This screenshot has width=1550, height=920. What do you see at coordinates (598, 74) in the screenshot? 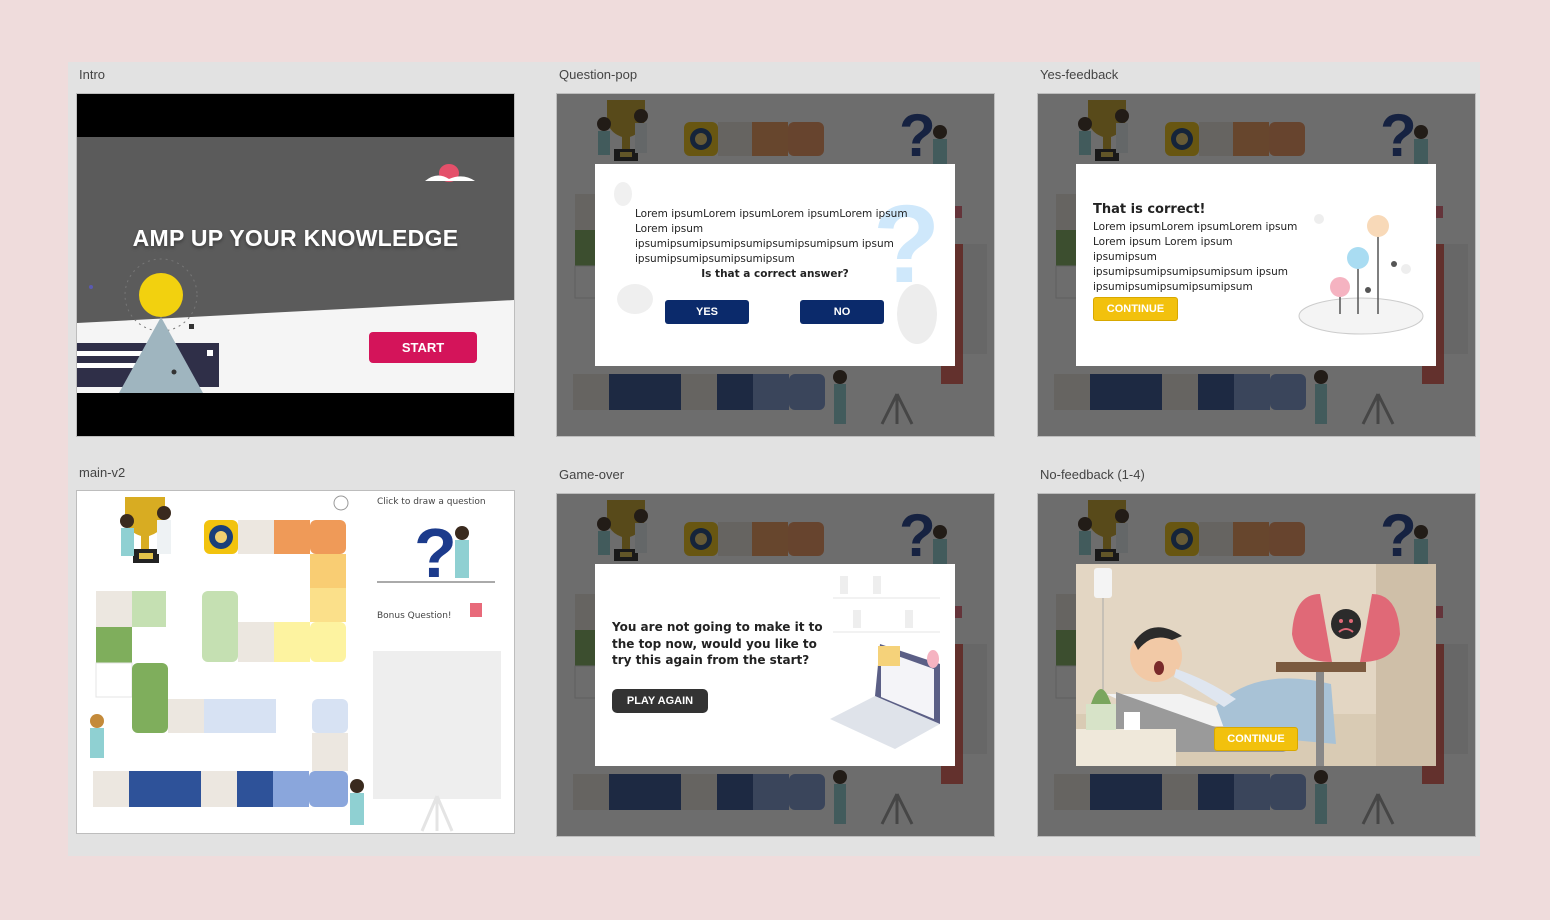
I see `frame-label-question-pop: Question-pop` at bounding box center [598, 74].